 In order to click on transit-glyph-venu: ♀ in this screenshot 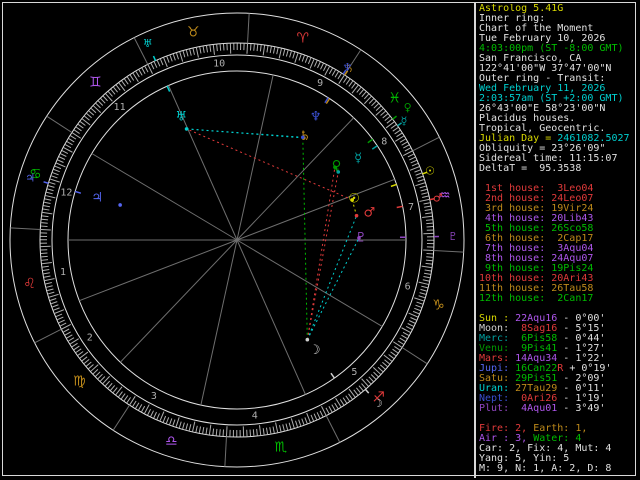, I will do `click(408, 107)`.